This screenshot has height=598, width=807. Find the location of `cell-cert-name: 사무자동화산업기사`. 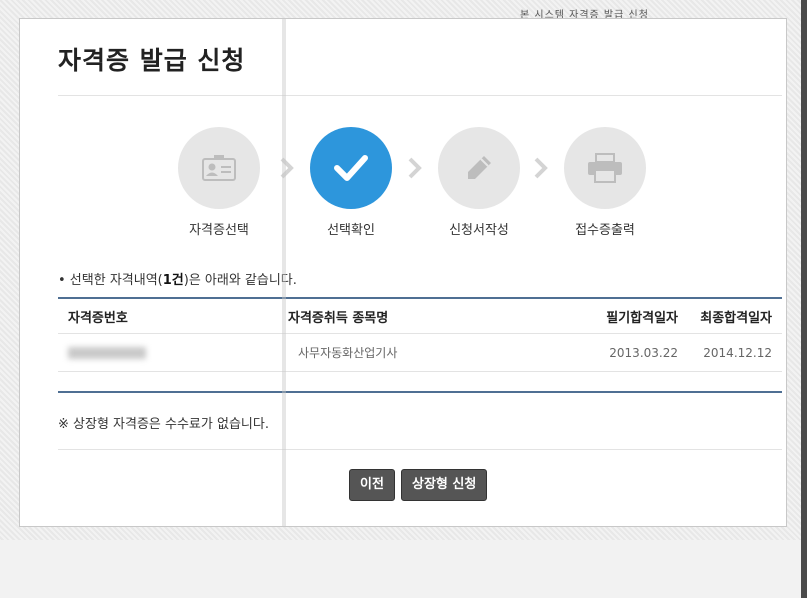

cell-cert-name: 사무자동화산업기사 is located at coordinates (408, 352).